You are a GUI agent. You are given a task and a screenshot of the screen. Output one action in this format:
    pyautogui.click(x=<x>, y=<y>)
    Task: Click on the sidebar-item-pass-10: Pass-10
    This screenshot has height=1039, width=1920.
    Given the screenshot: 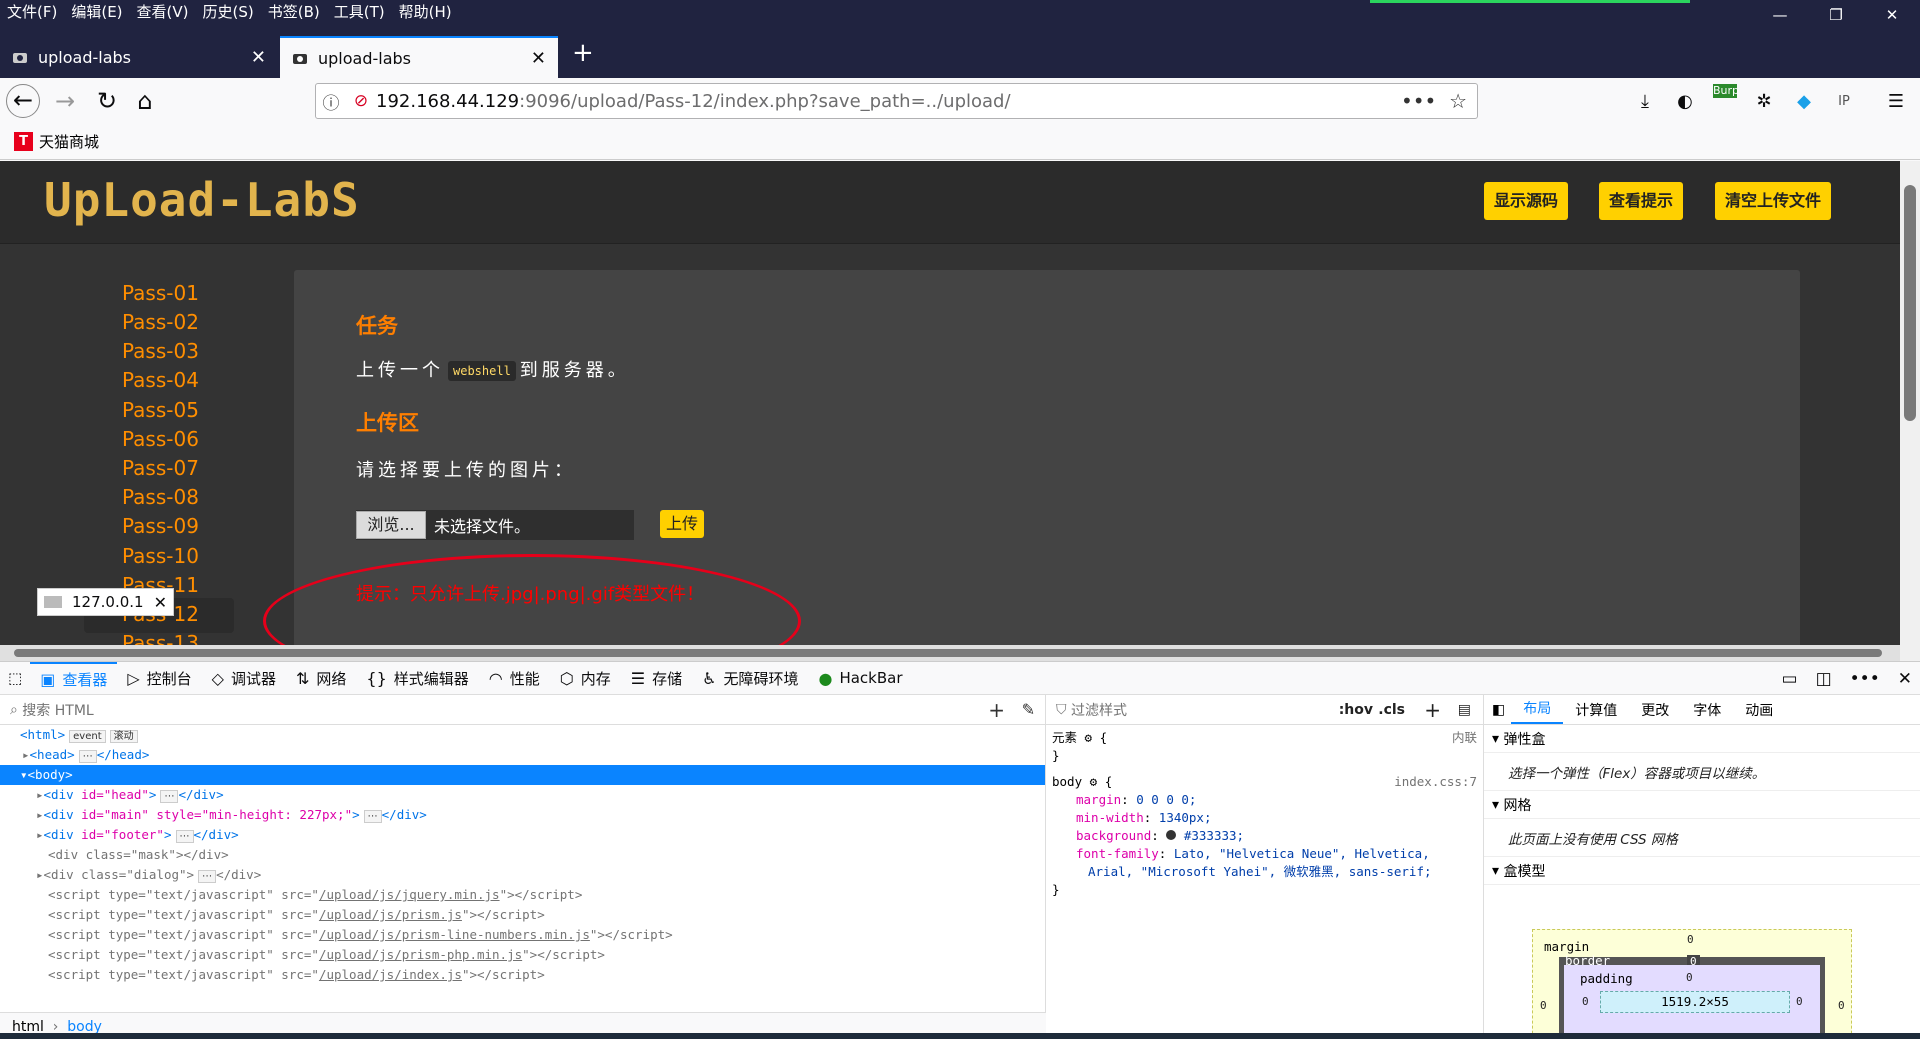 What is the action you would take?
    pyautogui.click(x=160, y=556)
    